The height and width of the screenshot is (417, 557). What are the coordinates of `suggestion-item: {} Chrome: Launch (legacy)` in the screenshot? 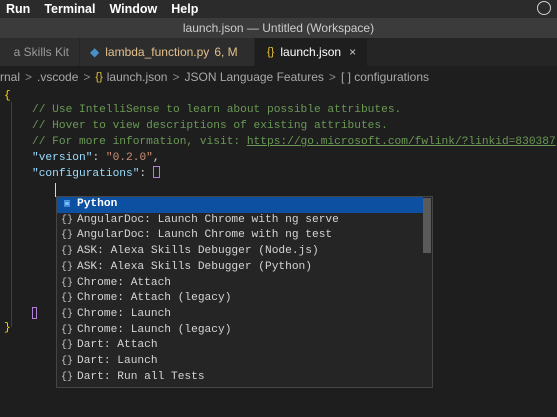 It's located at (240, 331).